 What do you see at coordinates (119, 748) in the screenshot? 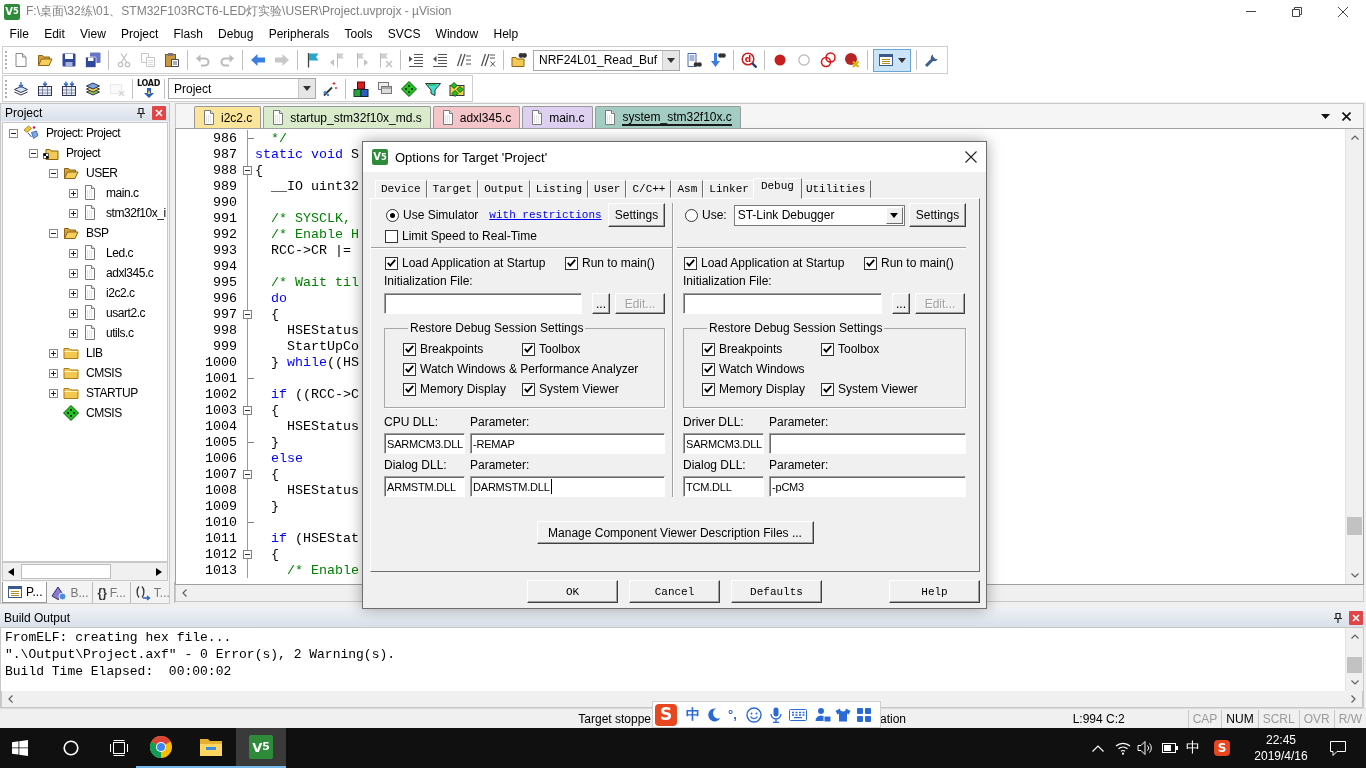
I see `task-view-icon` at bounding box center [119, 748].